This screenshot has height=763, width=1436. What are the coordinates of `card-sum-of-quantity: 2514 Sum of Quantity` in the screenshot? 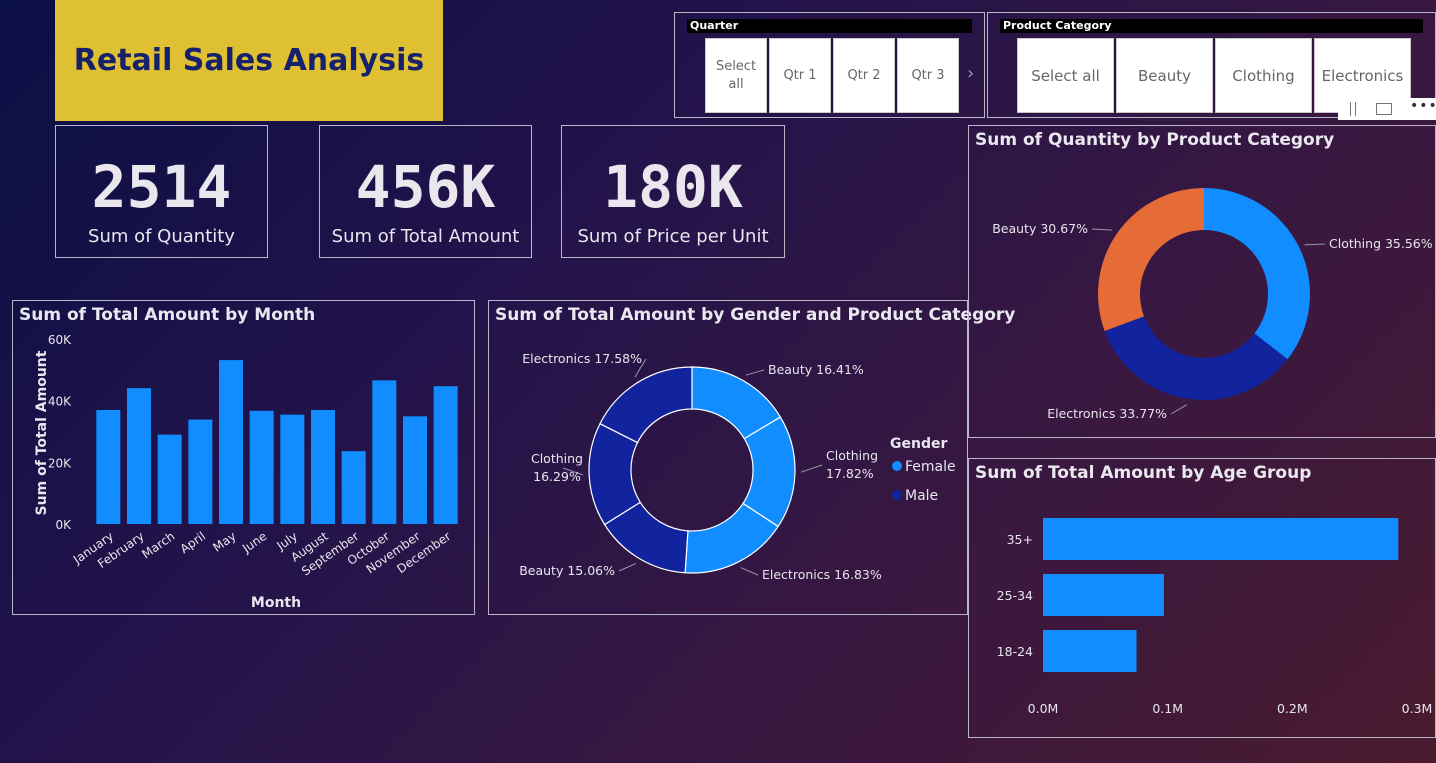 It's located at (161, 191).